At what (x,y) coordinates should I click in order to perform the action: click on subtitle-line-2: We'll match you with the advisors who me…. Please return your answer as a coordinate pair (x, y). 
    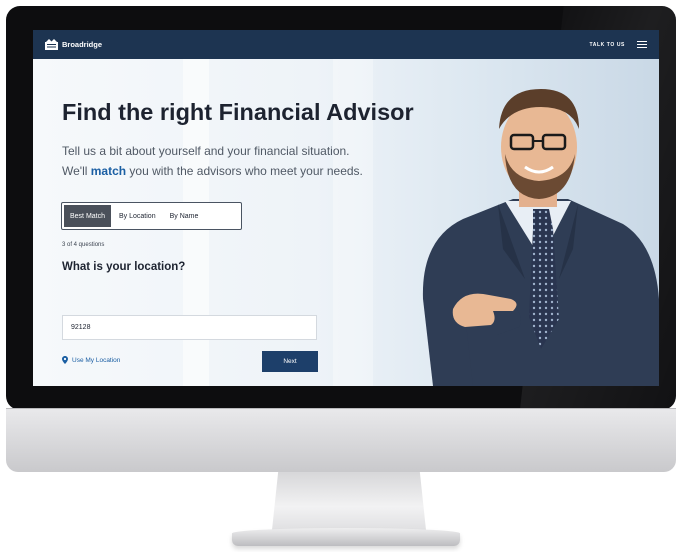
    Looking at the image, I should click on (212, 171).